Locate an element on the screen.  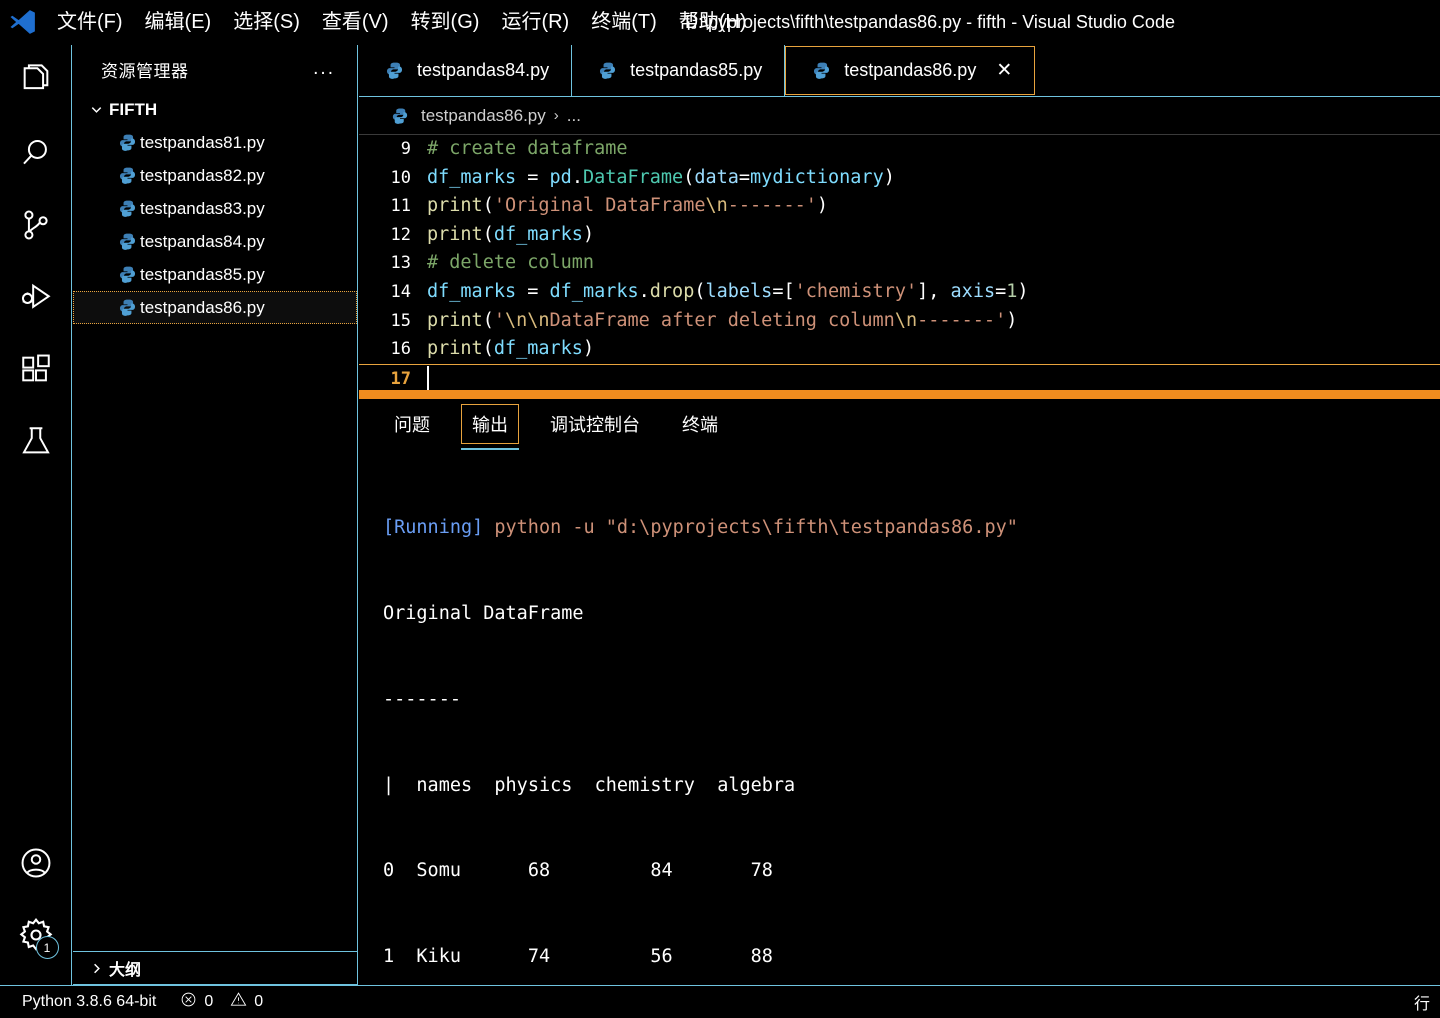
table-header-row: | names physics chemistry algebra is located at coordinates (911, 786).